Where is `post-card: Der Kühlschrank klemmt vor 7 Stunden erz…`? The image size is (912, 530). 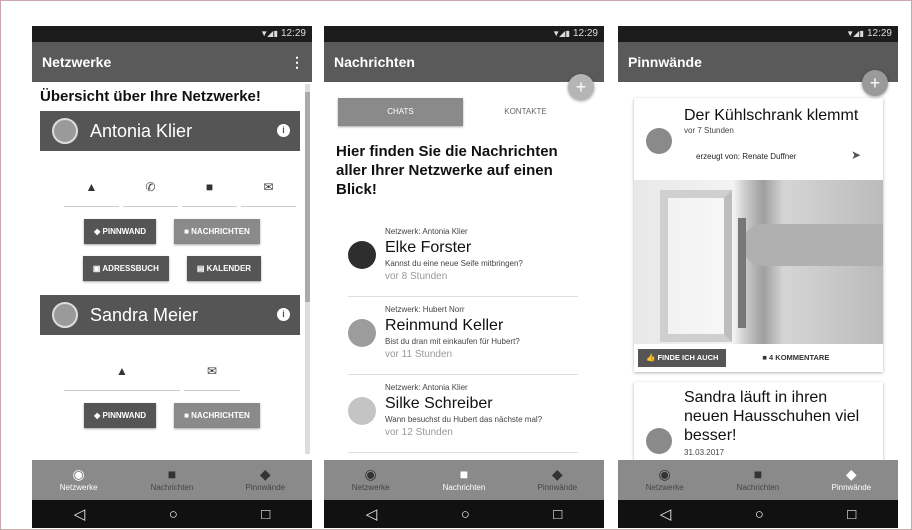
post-card: Der Kühlschrank klemmt vor 7 Stunden erz… is located at coordinates (758, 235).